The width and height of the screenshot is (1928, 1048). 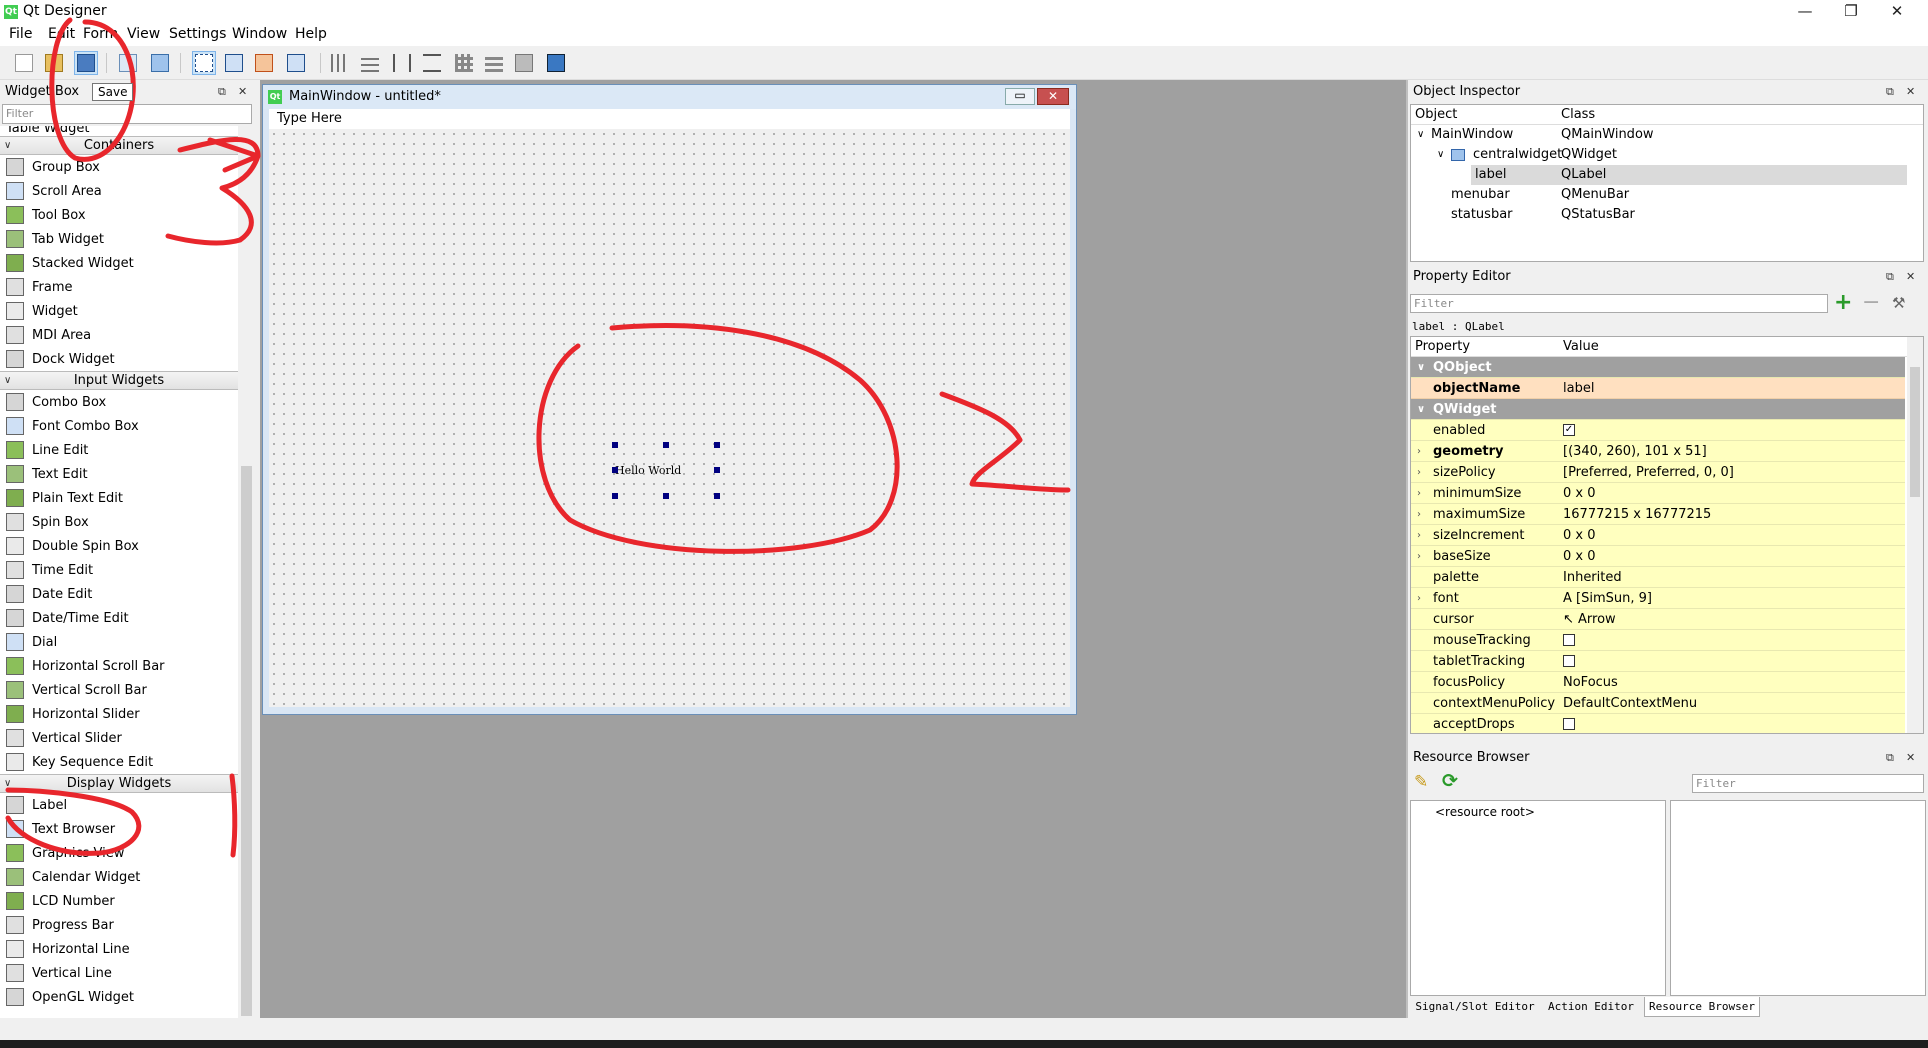 What do you see at coordinates (119, 666) in the screenshot?
I see `widget-item-horizontal-scroll-bar: Horizontal Scroll Bar` at bounding box center [119, 666].